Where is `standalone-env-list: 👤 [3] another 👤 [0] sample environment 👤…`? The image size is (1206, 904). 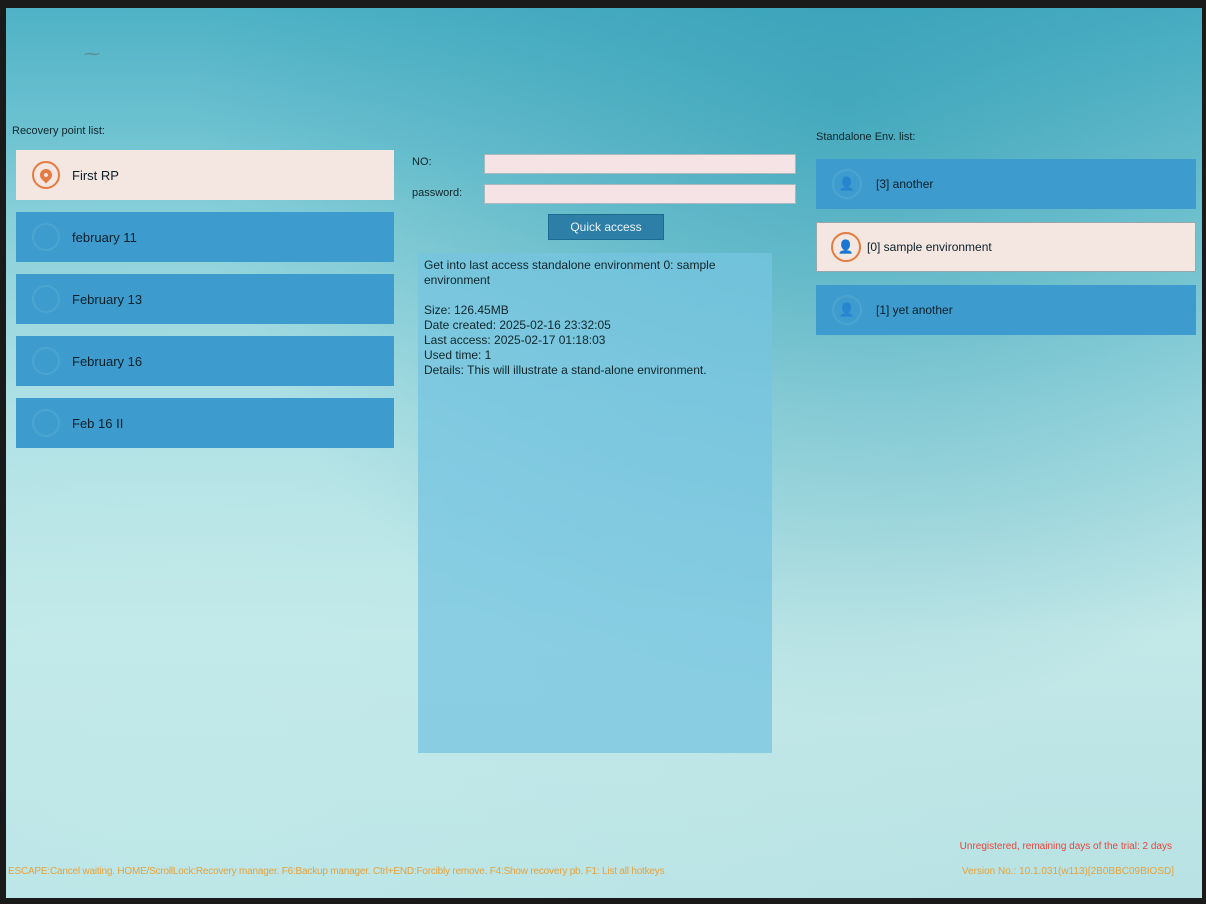 standalone-env-list: 👤 [3] another 👤 [0] sample environment 👤… is located at coordinates (1006, 253).